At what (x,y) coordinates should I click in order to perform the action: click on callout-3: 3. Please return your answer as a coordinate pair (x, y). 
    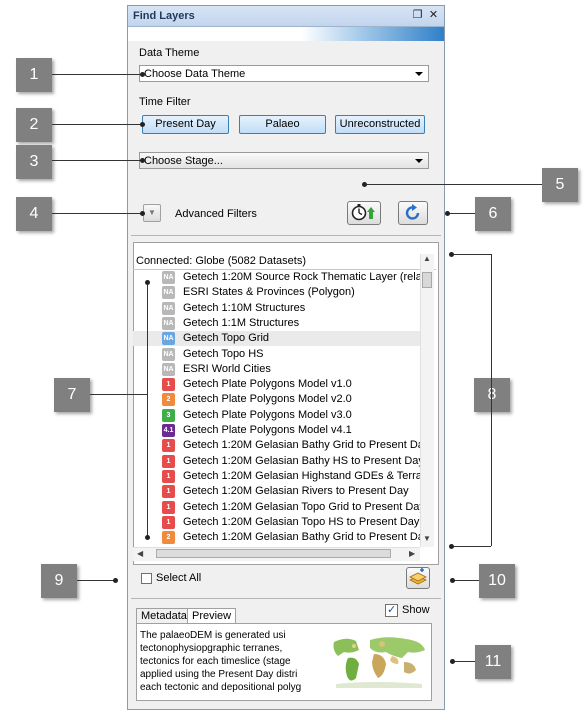
    Looking at the image, I should click on (34, 162).